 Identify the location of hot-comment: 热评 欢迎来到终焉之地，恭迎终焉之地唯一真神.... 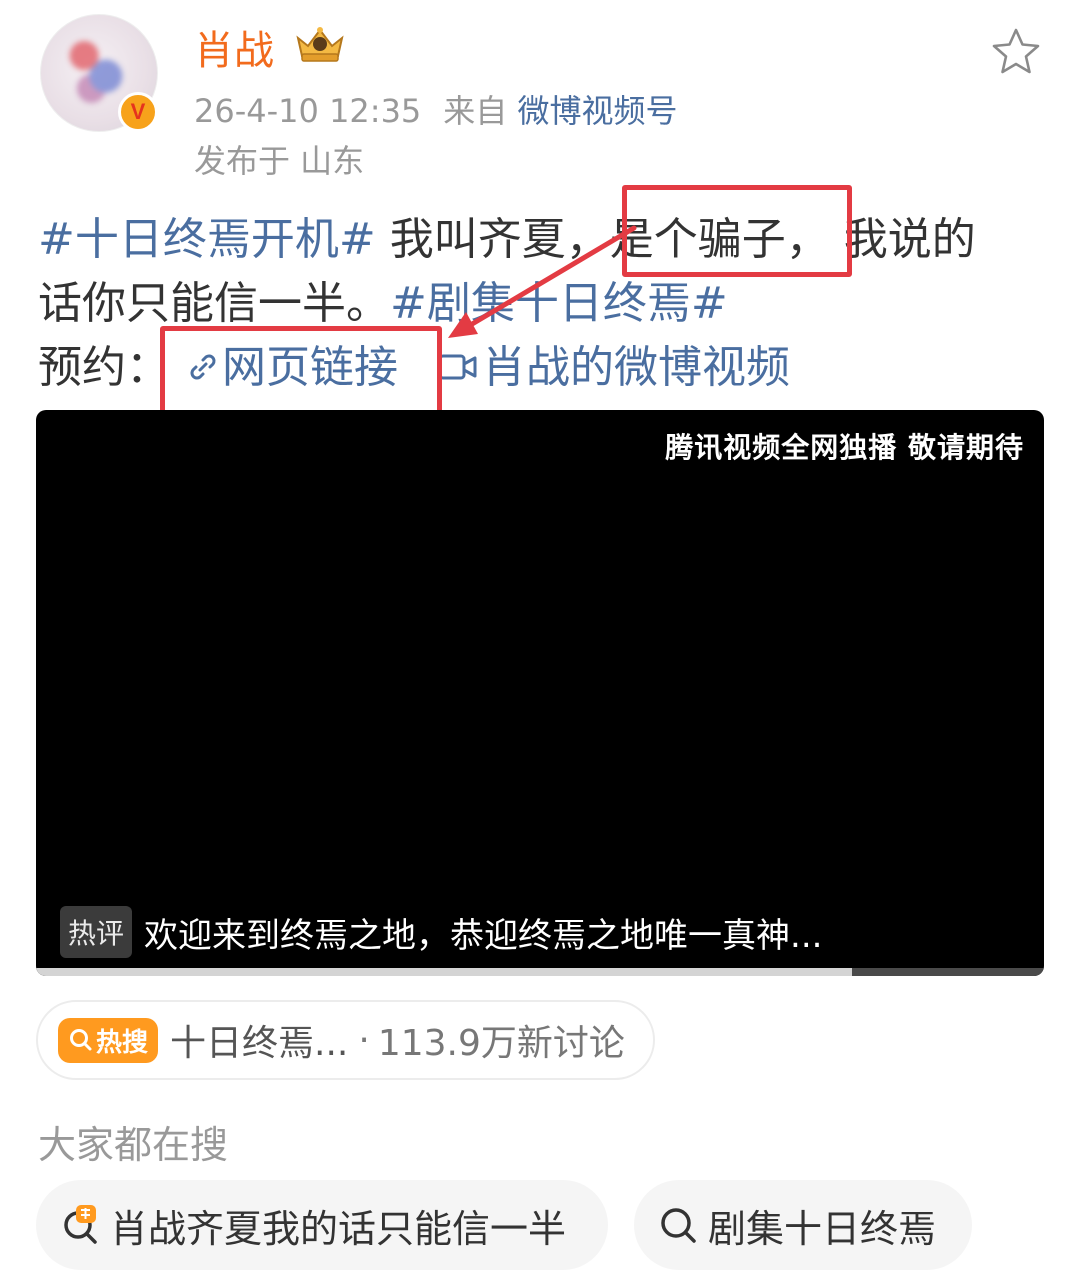
(441, 932).